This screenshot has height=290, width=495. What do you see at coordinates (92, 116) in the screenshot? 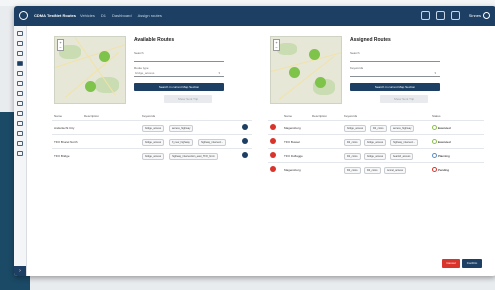
I see `available-col-description: Description` at bounding box center [92, 116].